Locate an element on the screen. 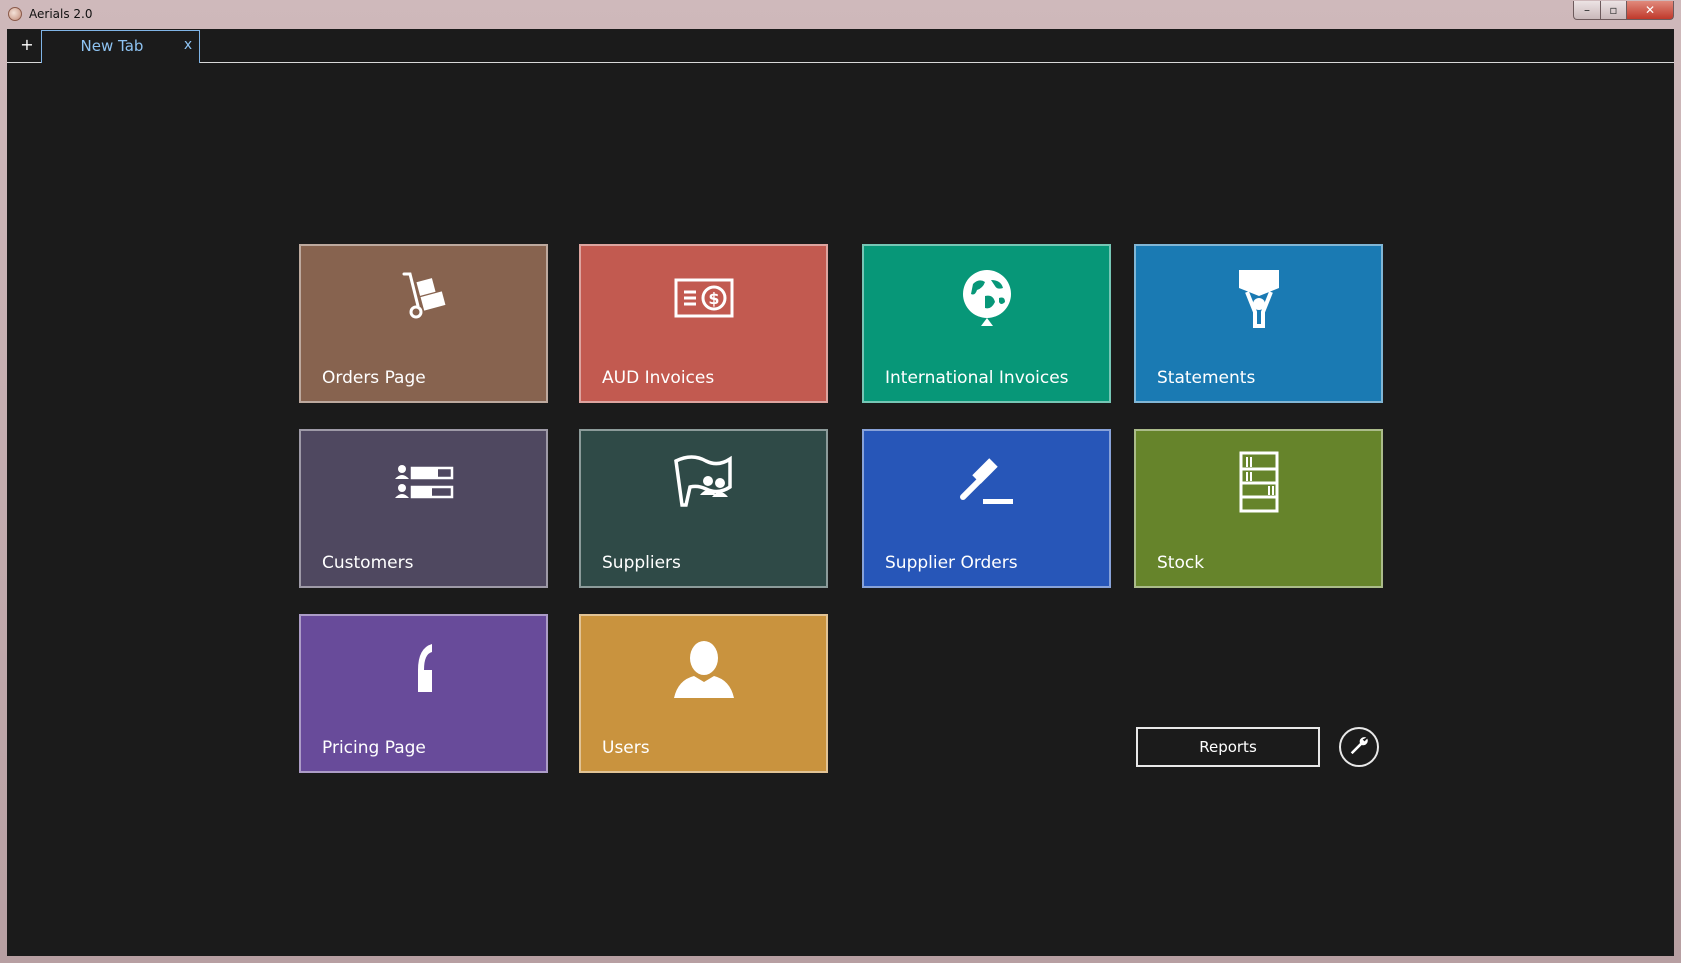  maximize-icon: ▫ is located at coordinates (1613, 10).